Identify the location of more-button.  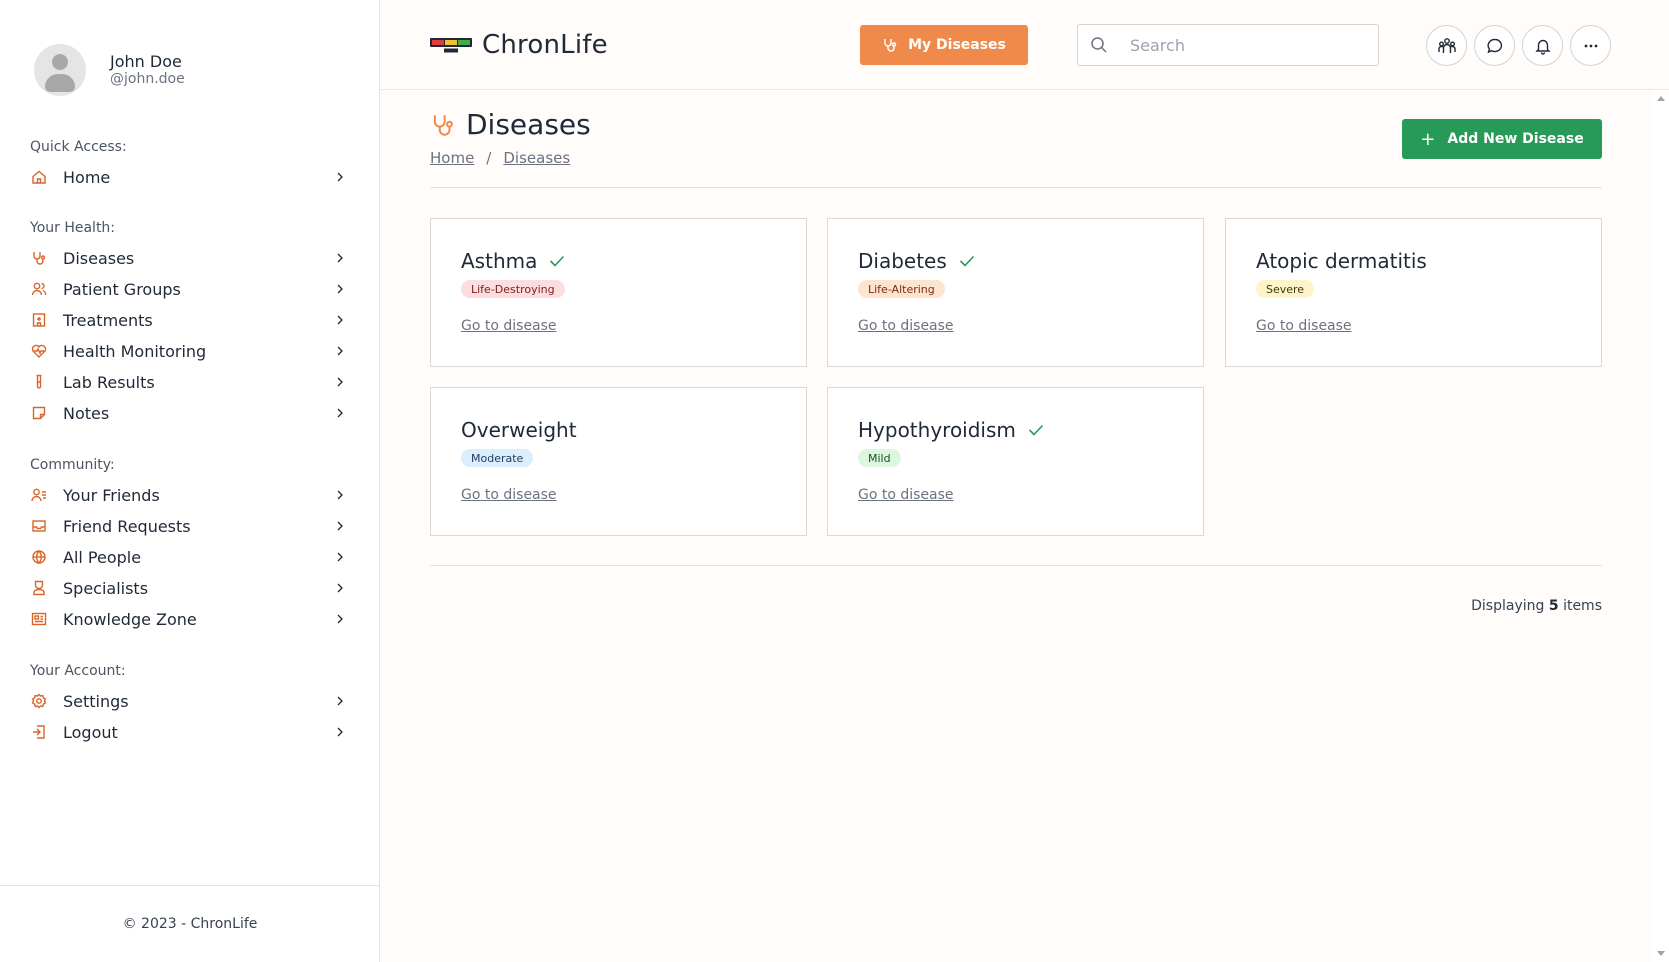
(1590, 45).